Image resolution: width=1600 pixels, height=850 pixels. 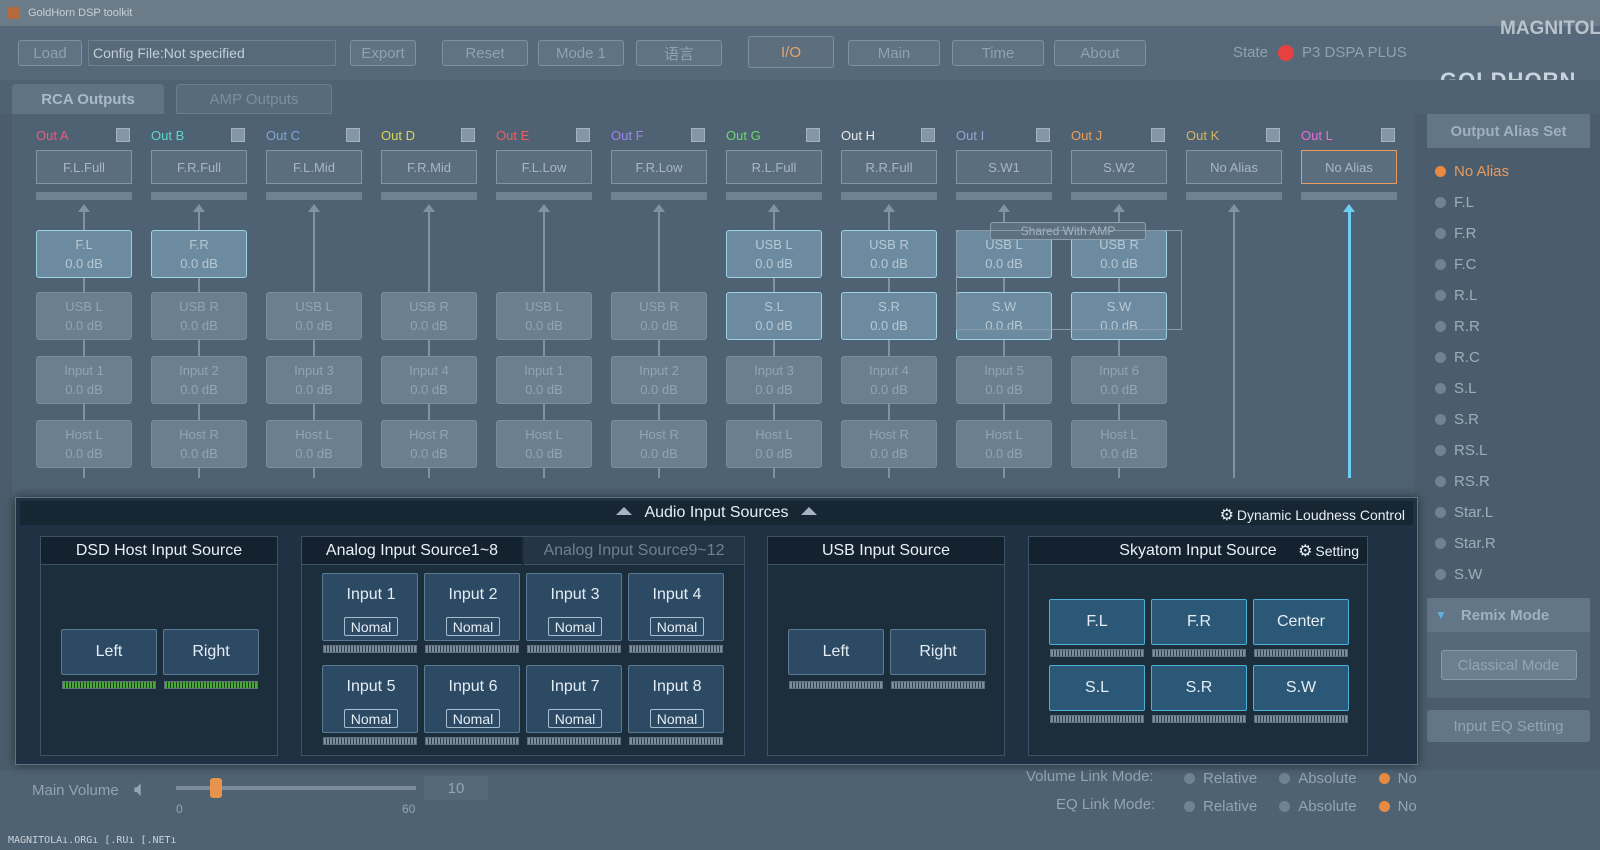 What do you see at coordinates (1301, 622) in the screenshot?
I see `skyatom-channel-button: Center` at bounding box center [1301, 622].